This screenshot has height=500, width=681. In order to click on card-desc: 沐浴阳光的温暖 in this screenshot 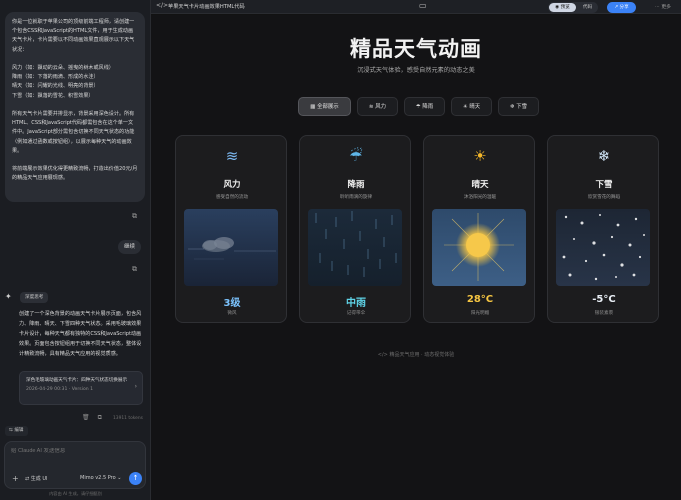, I will do `click(480, 197)`.